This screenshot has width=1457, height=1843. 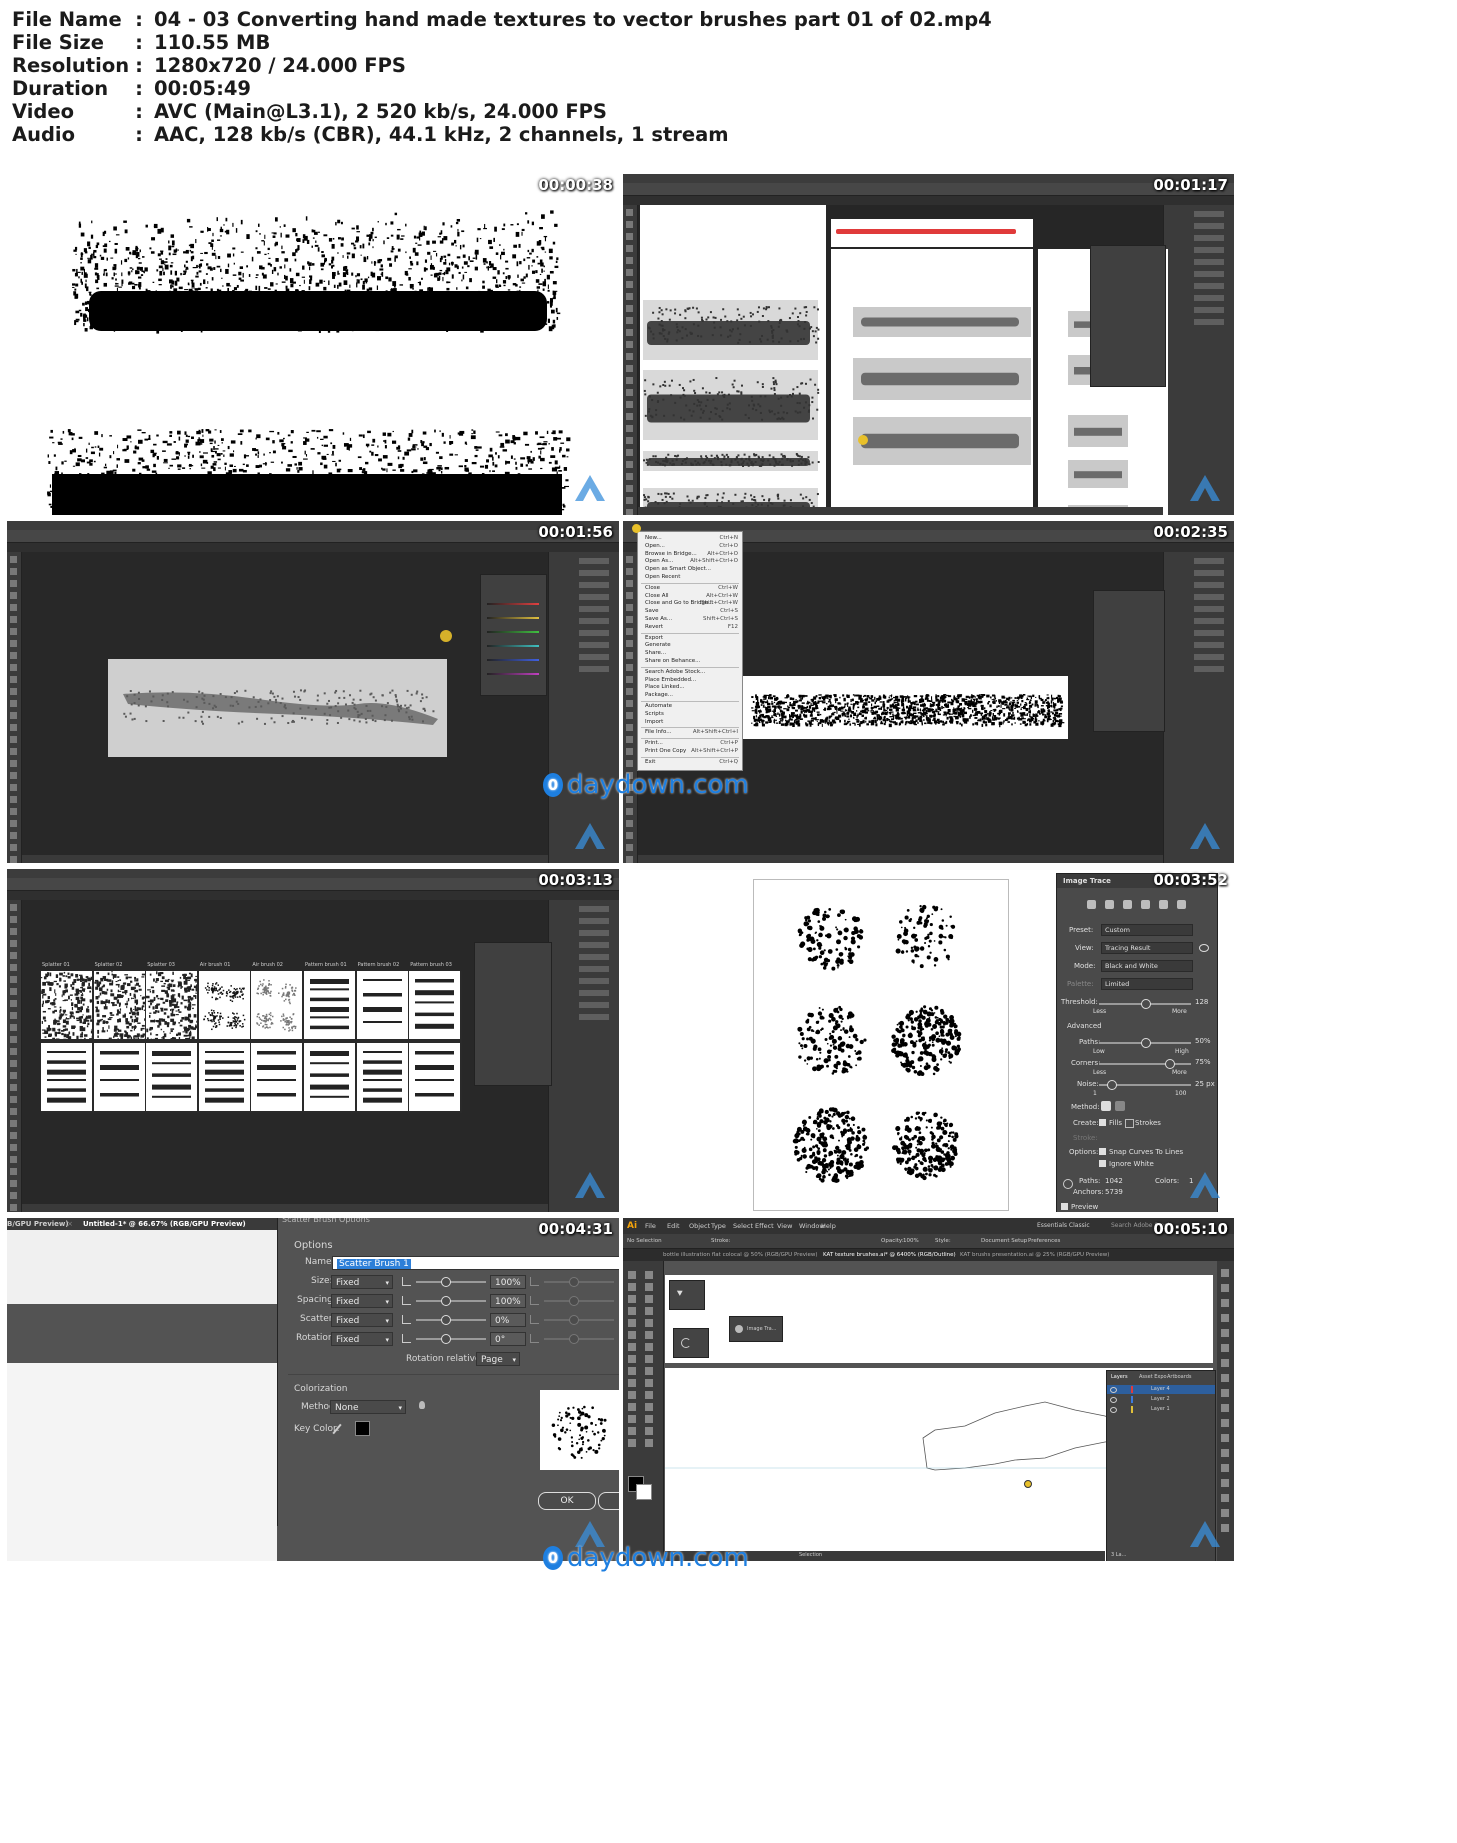 I want to click on file-menu-item: Save, so click(x=652, y=611).